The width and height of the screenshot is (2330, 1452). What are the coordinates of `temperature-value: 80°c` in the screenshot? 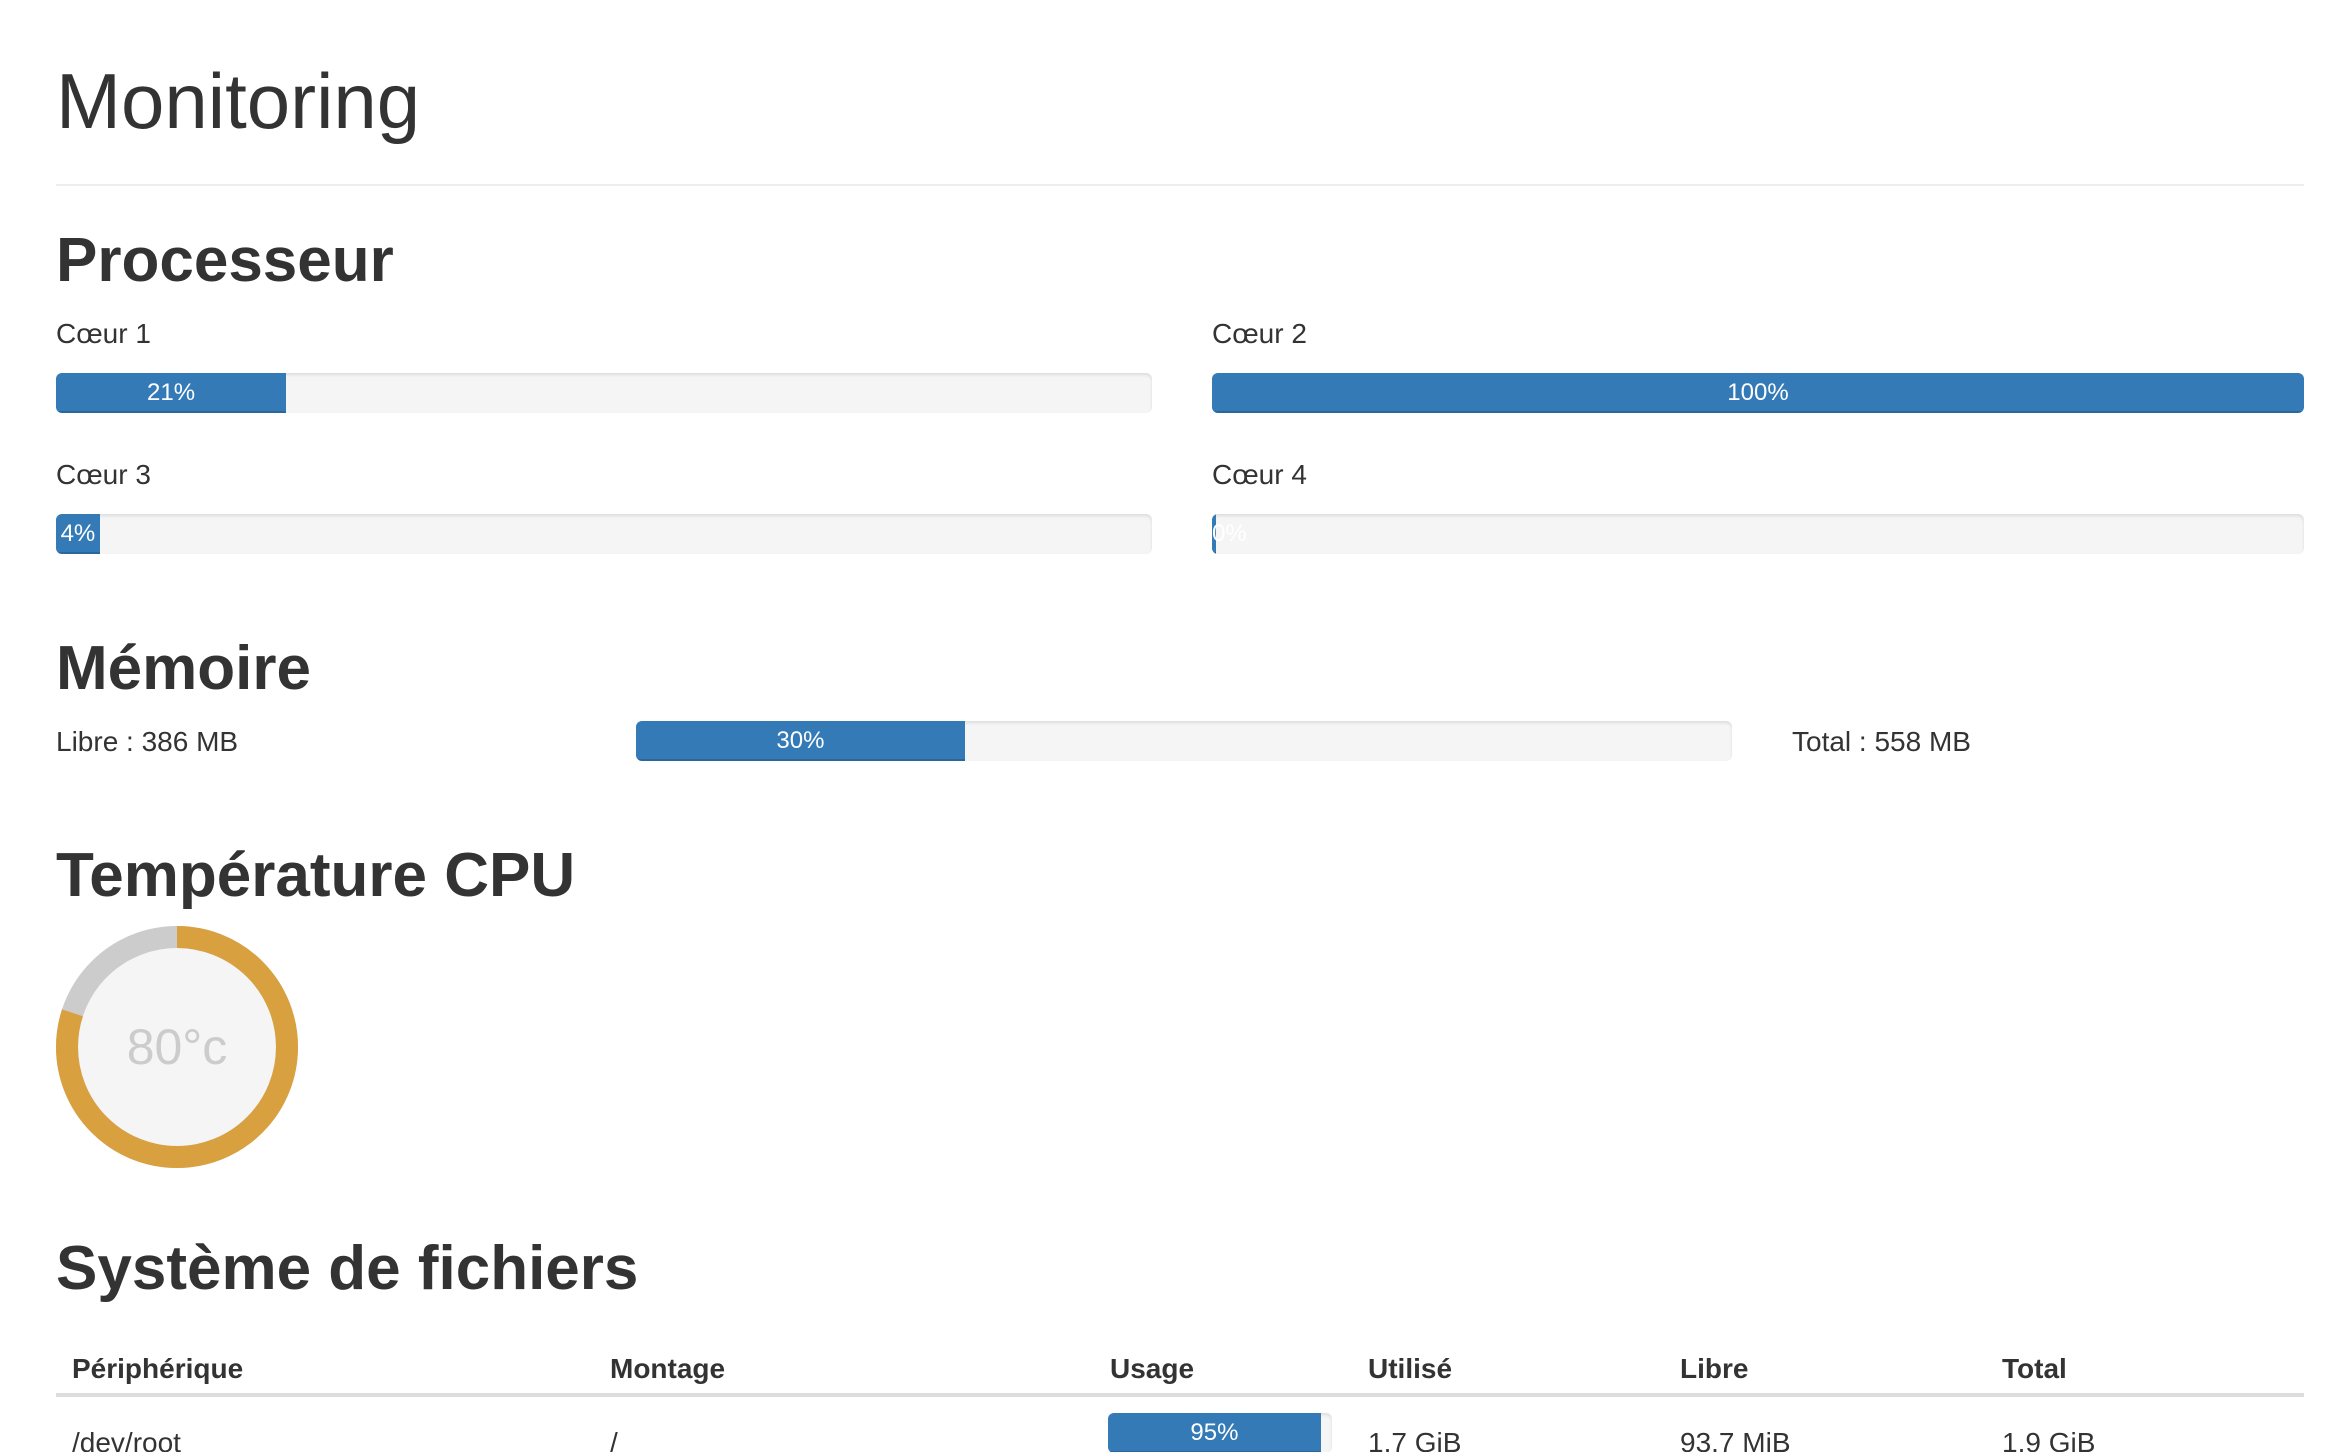 It's located at (177, 1047).